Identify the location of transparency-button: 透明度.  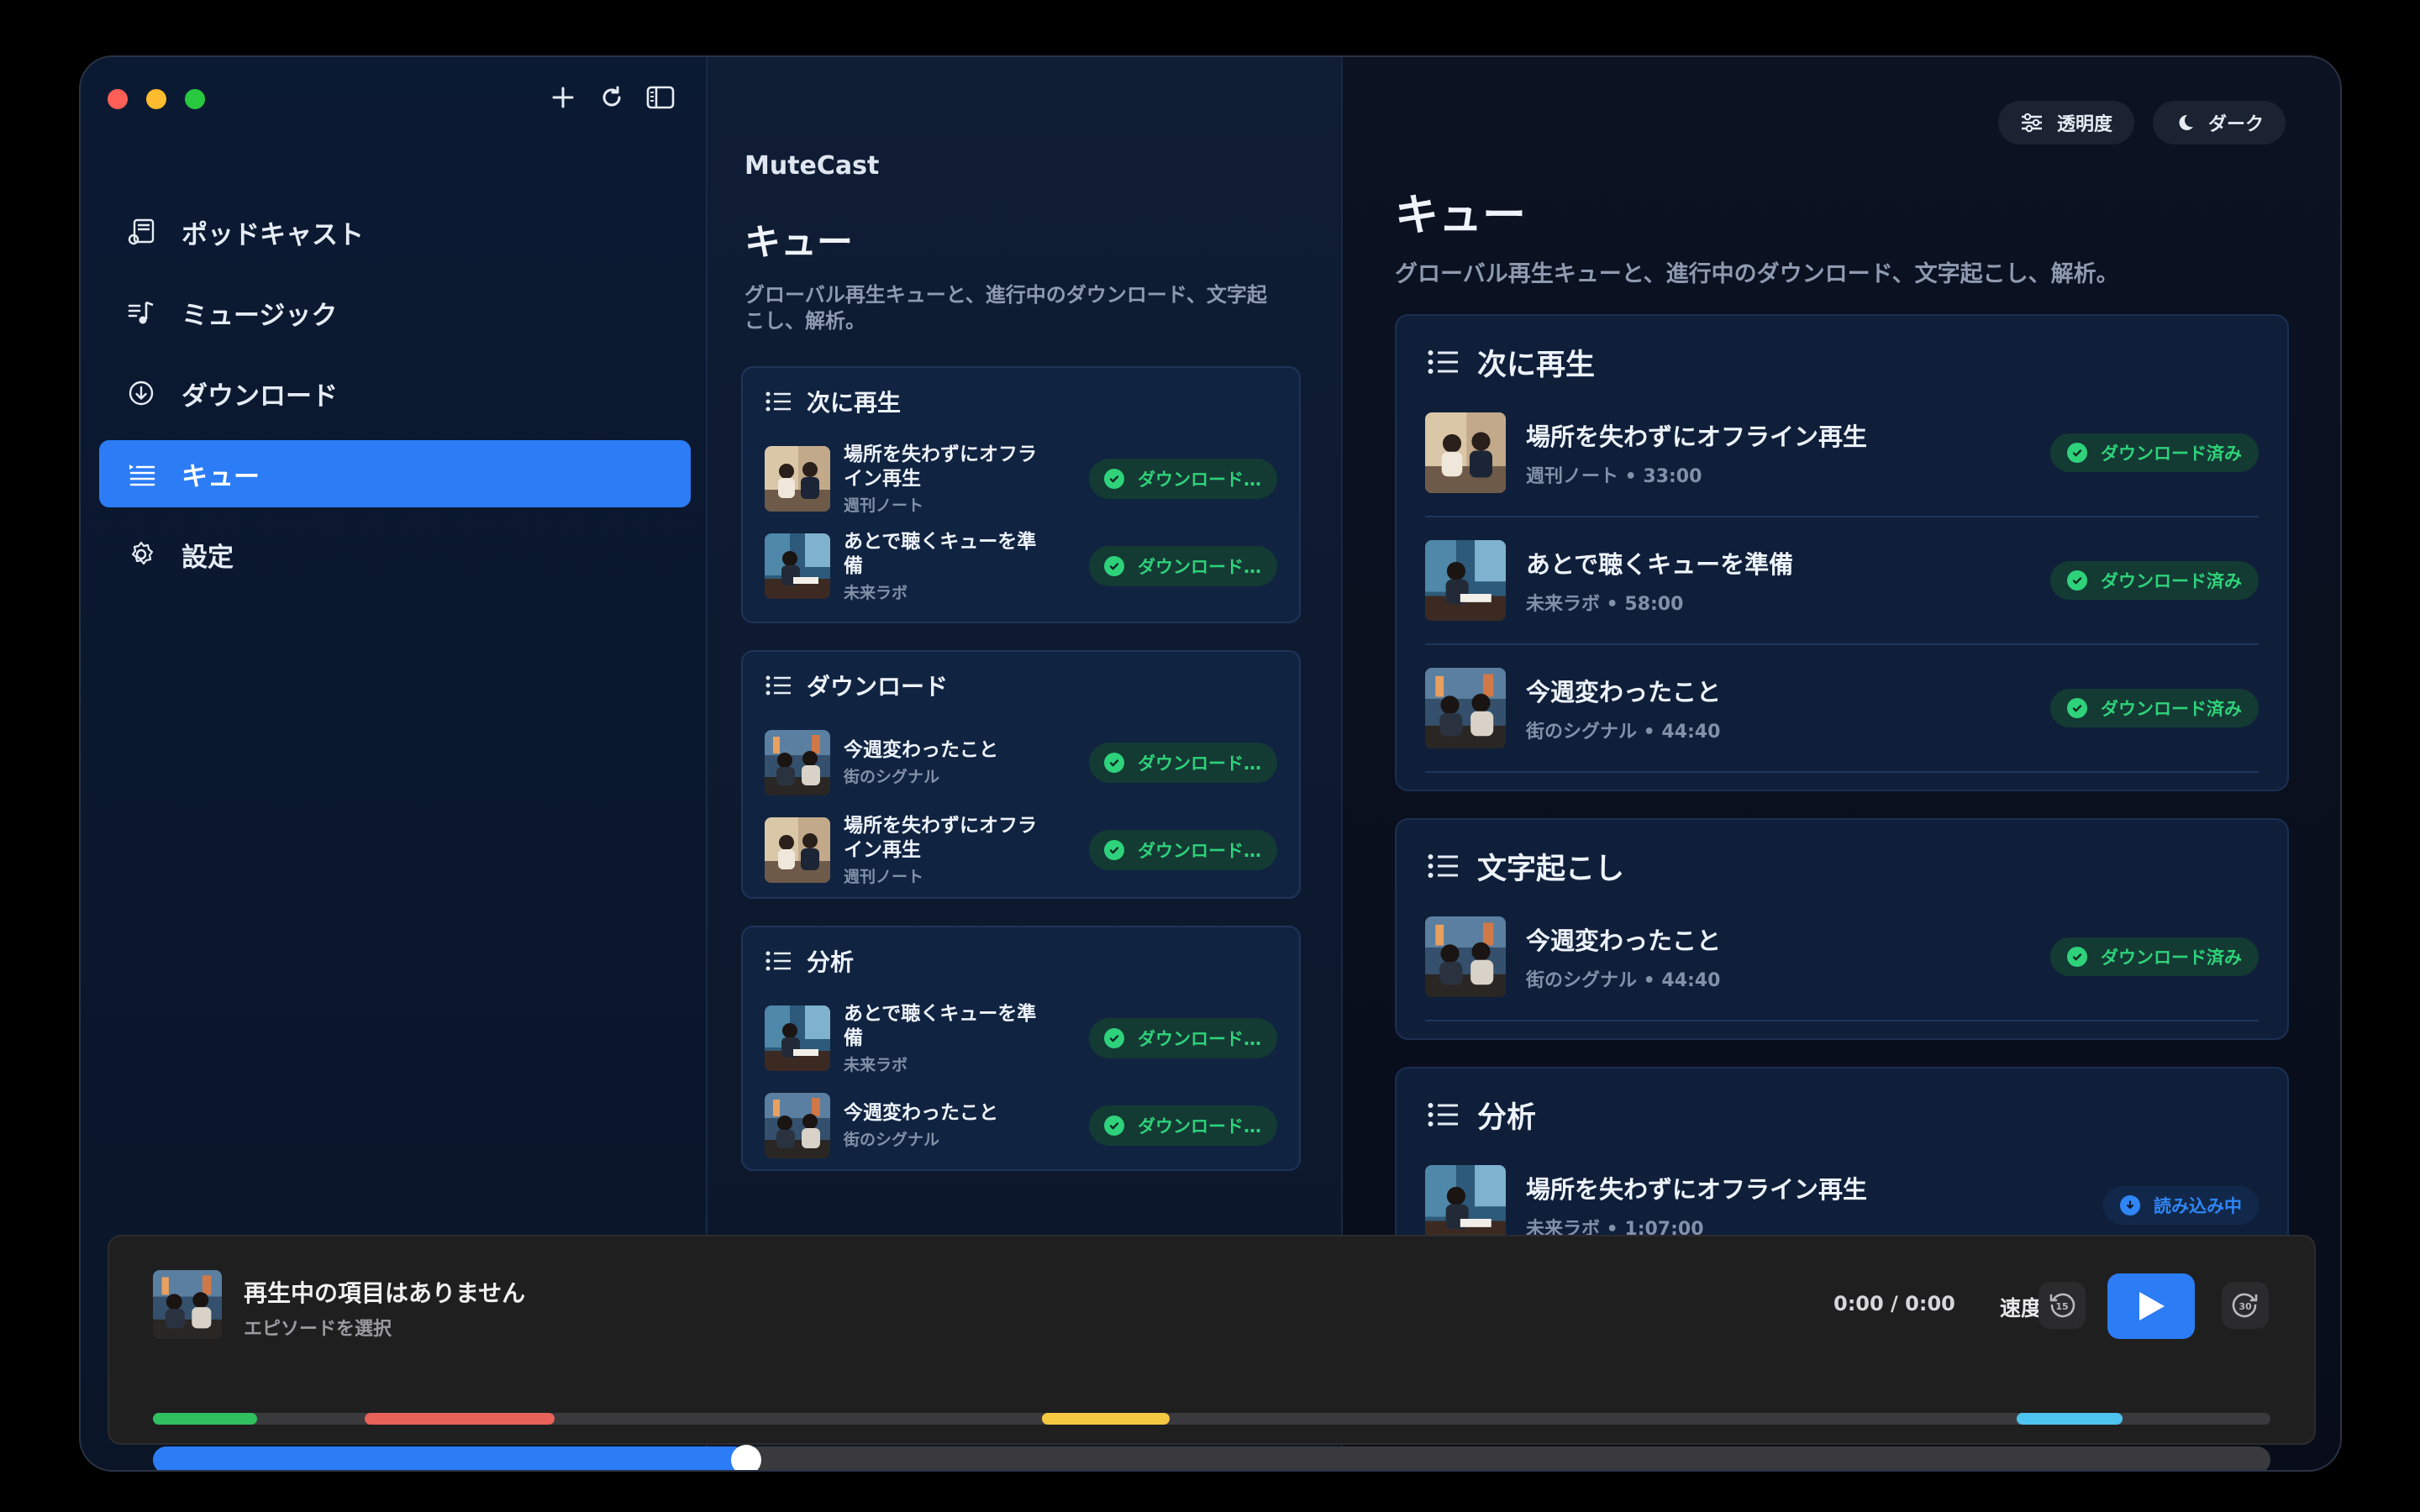
(2066, 122).